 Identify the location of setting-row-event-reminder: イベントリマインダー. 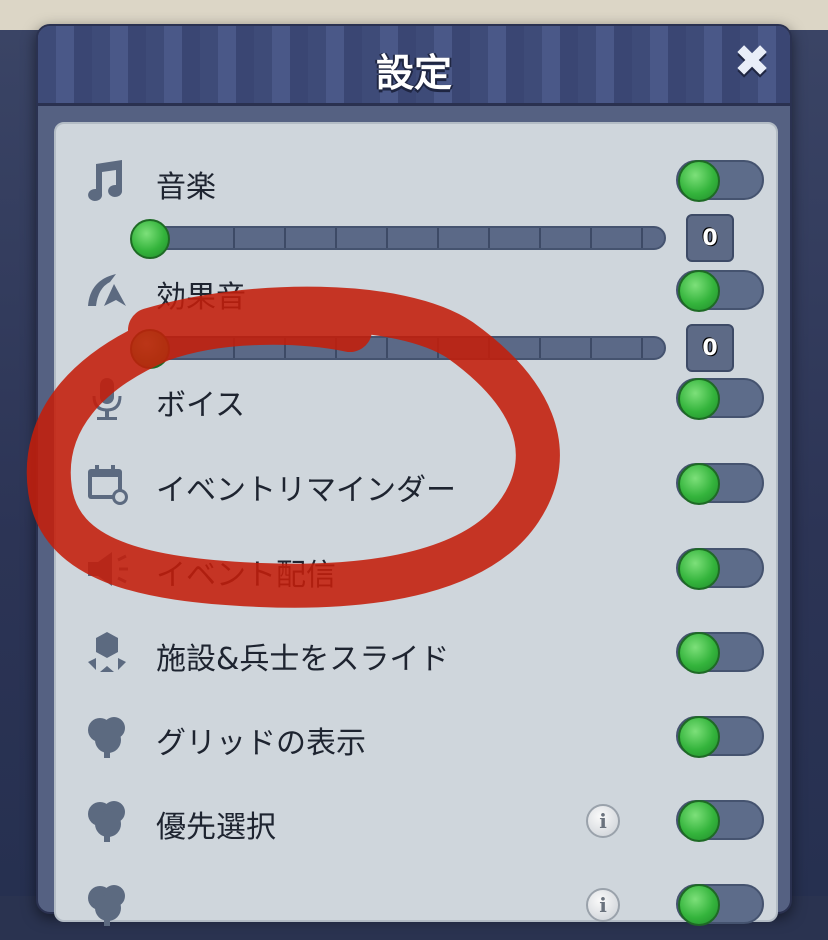
(416, 484).